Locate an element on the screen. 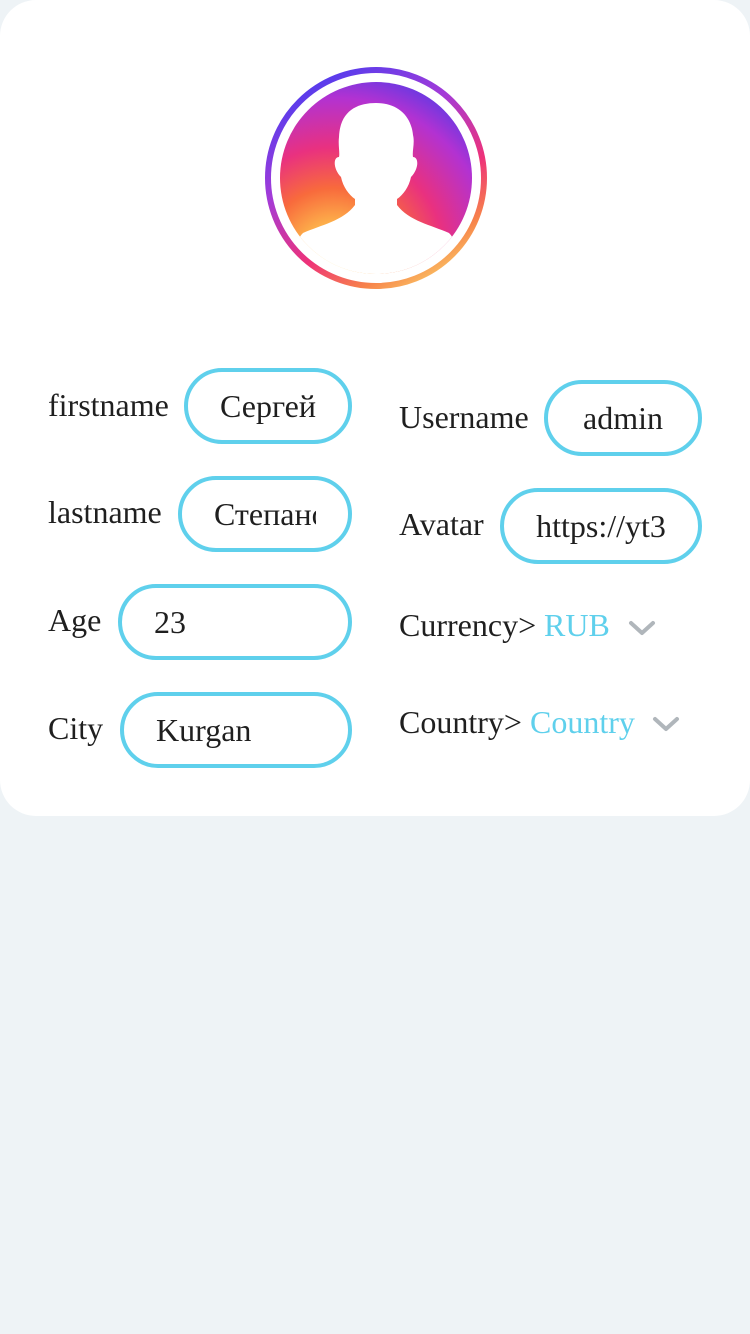 This screenshot has height=1334, width=750. country-label: Country> is located at coordinates (460, 722).